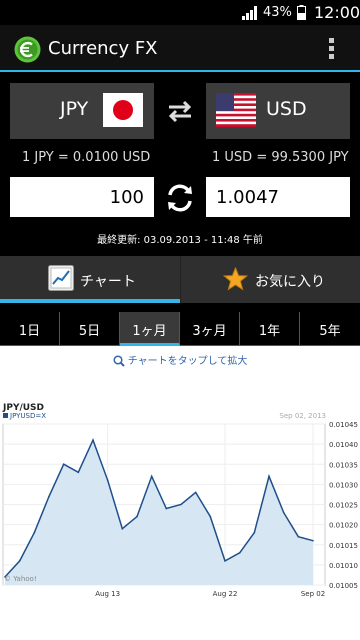 The width and height of the screenshot is (360, 640). I want to click on y-tick-label: 0.01020, so click(343, 526).